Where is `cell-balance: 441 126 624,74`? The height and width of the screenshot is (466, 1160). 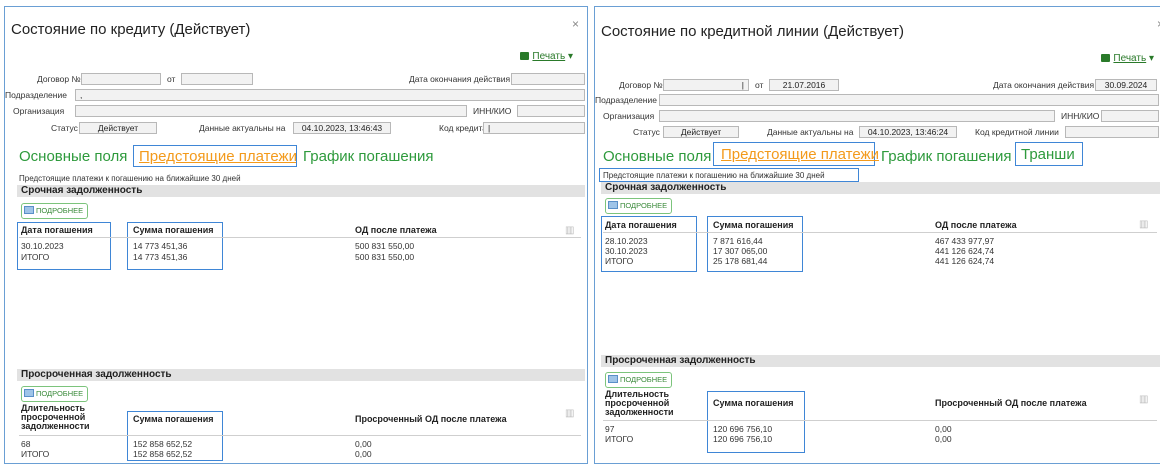 cell-balance: 441 126 624,74 is located at coordinates (965, 251).